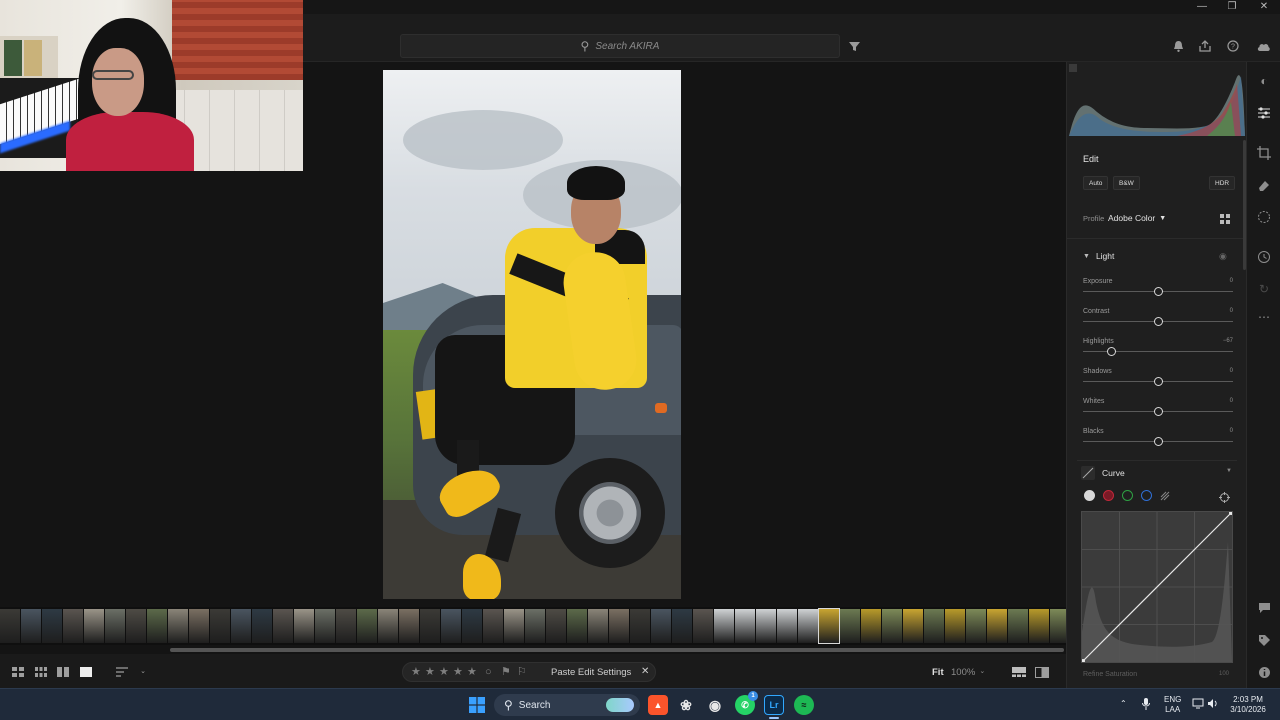  I want to click on bell-icon, so click(1178, 46).